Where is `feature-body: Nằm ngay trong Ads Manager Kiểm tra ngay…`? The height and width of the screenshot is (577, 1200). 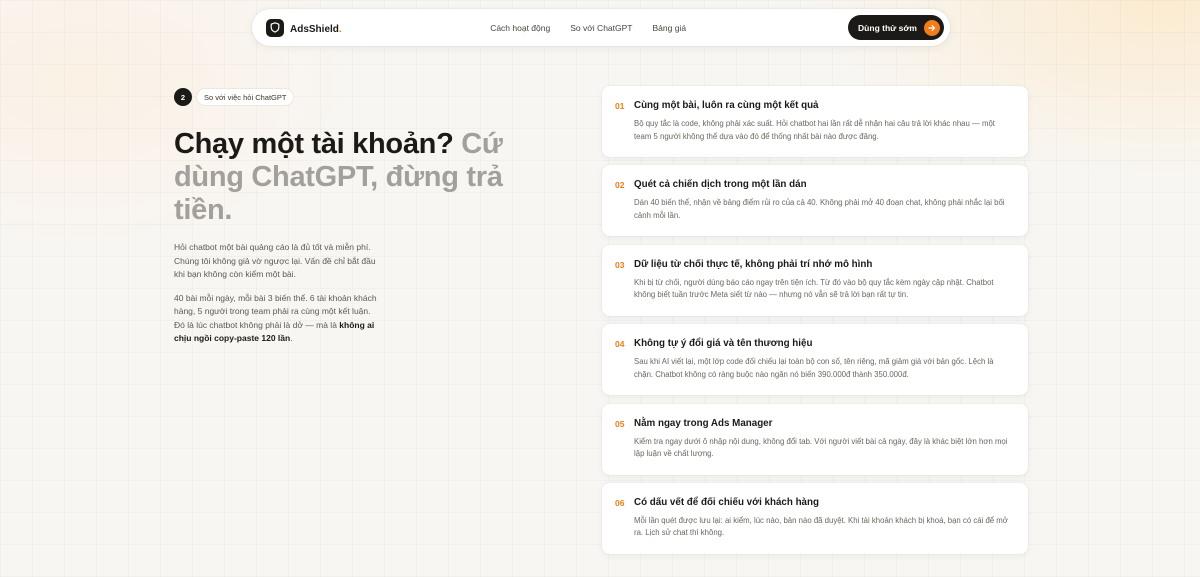 feature-body: Nằm ngay trong Ads Manager Kiểm tra ngay… is located at coordinates (824, 446).